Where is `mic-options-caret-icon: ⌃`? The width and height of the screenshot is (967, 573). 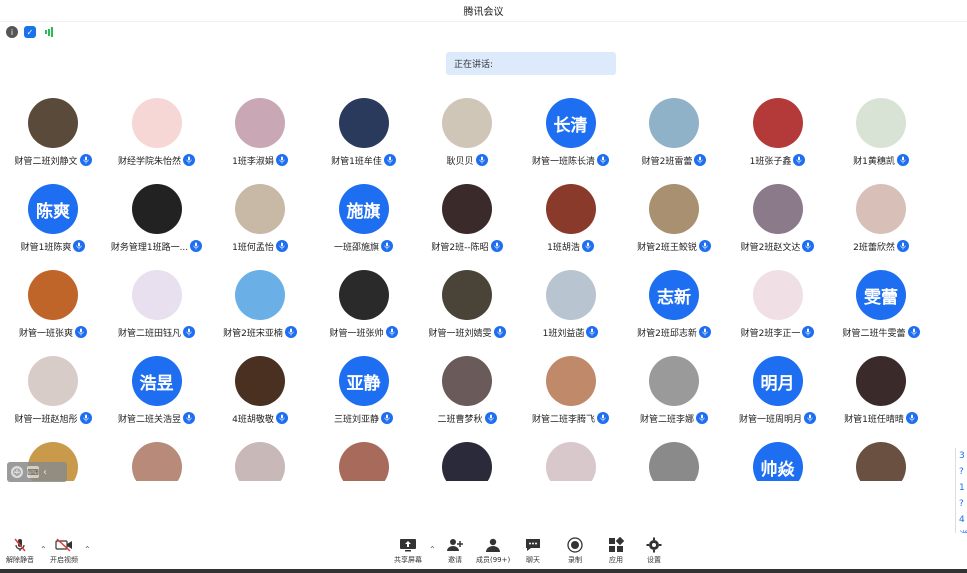 mic-options-caret-icon: ⌃ is located at coordinates (43, 549).